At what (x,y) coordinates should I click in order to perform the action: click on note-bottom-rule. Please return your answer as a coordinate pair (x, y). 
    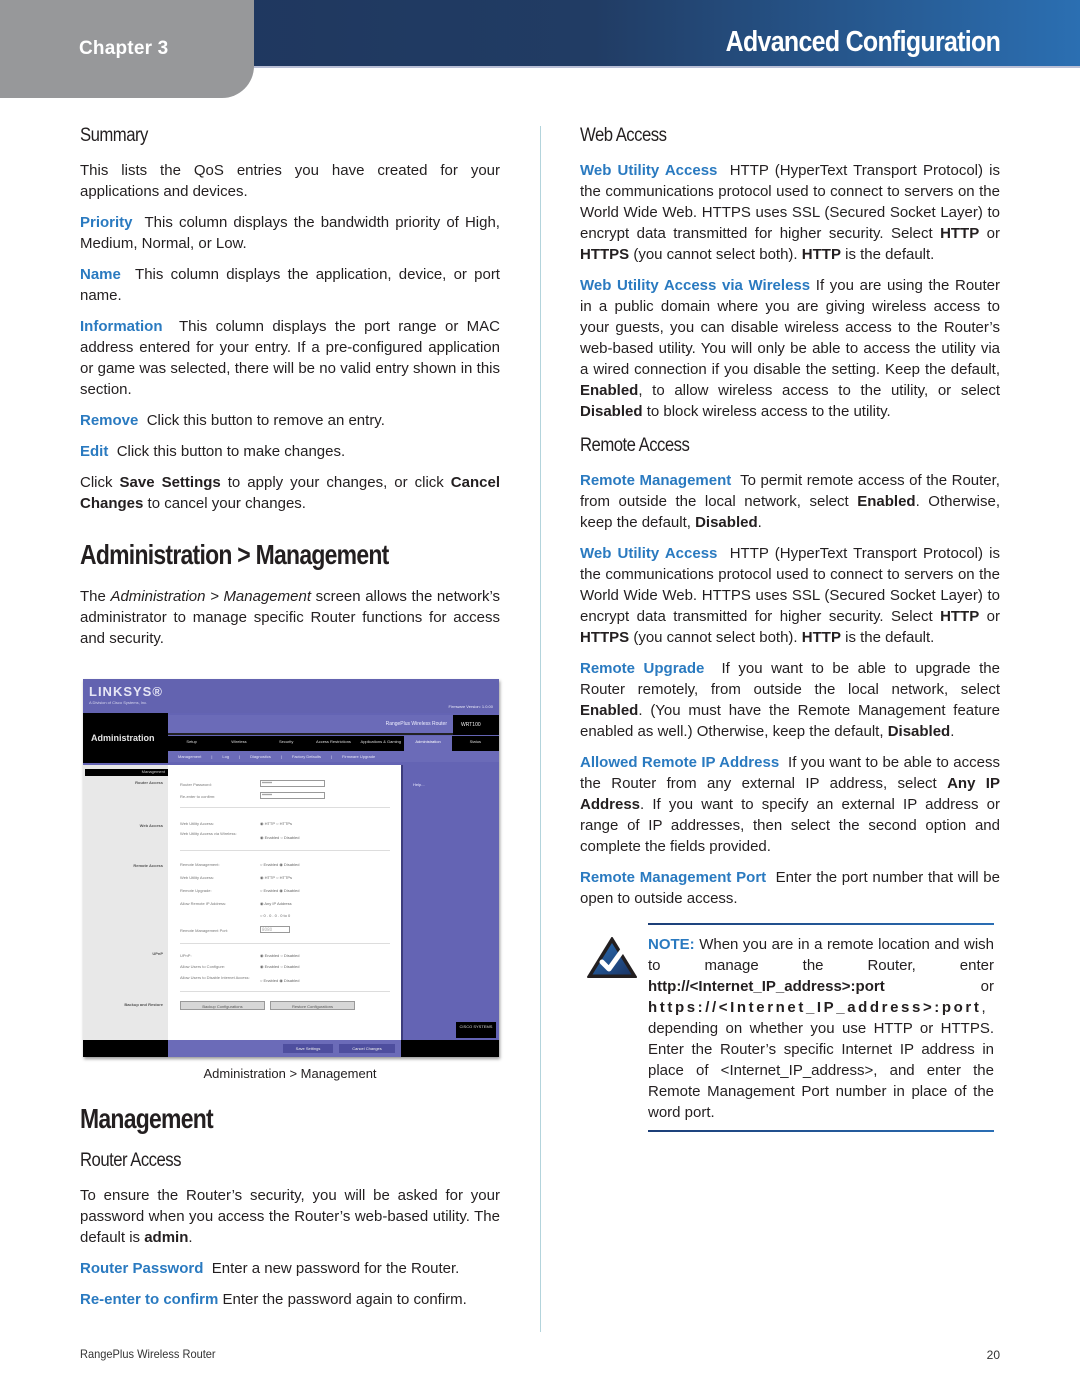
    Looking at the image, I should click on (821, 1131).